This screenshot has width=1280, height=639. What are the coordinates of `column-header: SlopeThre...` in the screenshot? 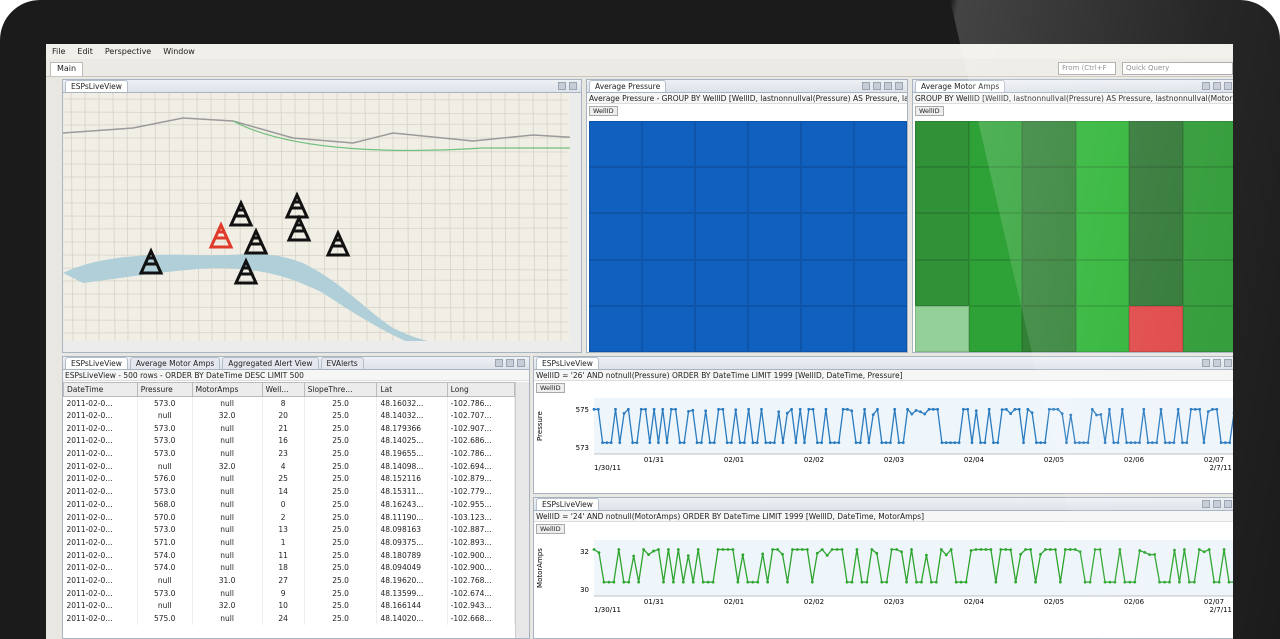 It's located at (340, 389).